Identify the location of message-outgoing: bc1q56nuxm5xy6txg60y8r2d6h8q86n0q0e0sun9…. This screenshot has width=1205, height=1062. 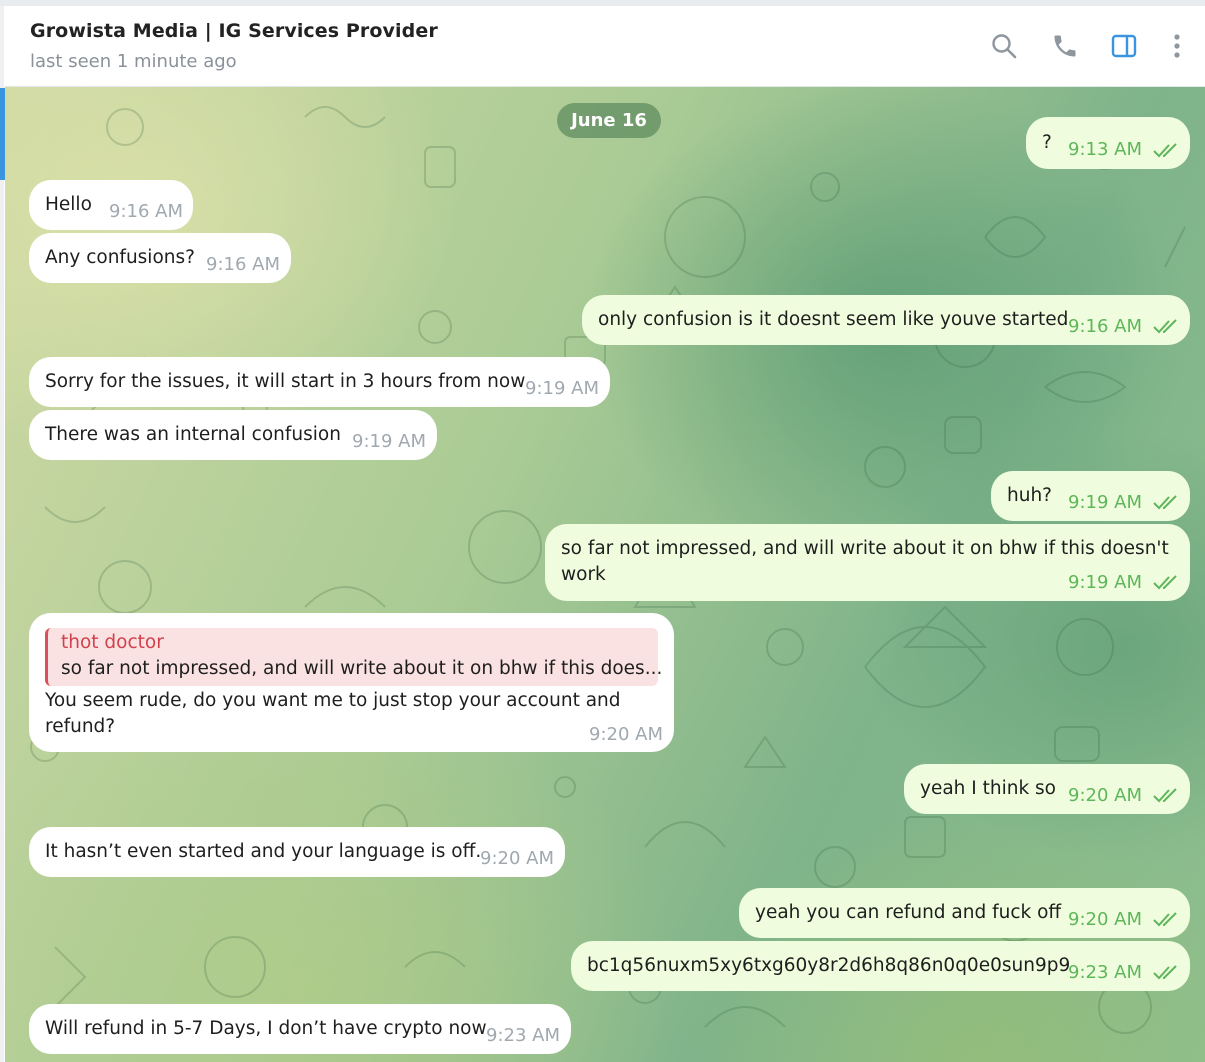
(880, 966).